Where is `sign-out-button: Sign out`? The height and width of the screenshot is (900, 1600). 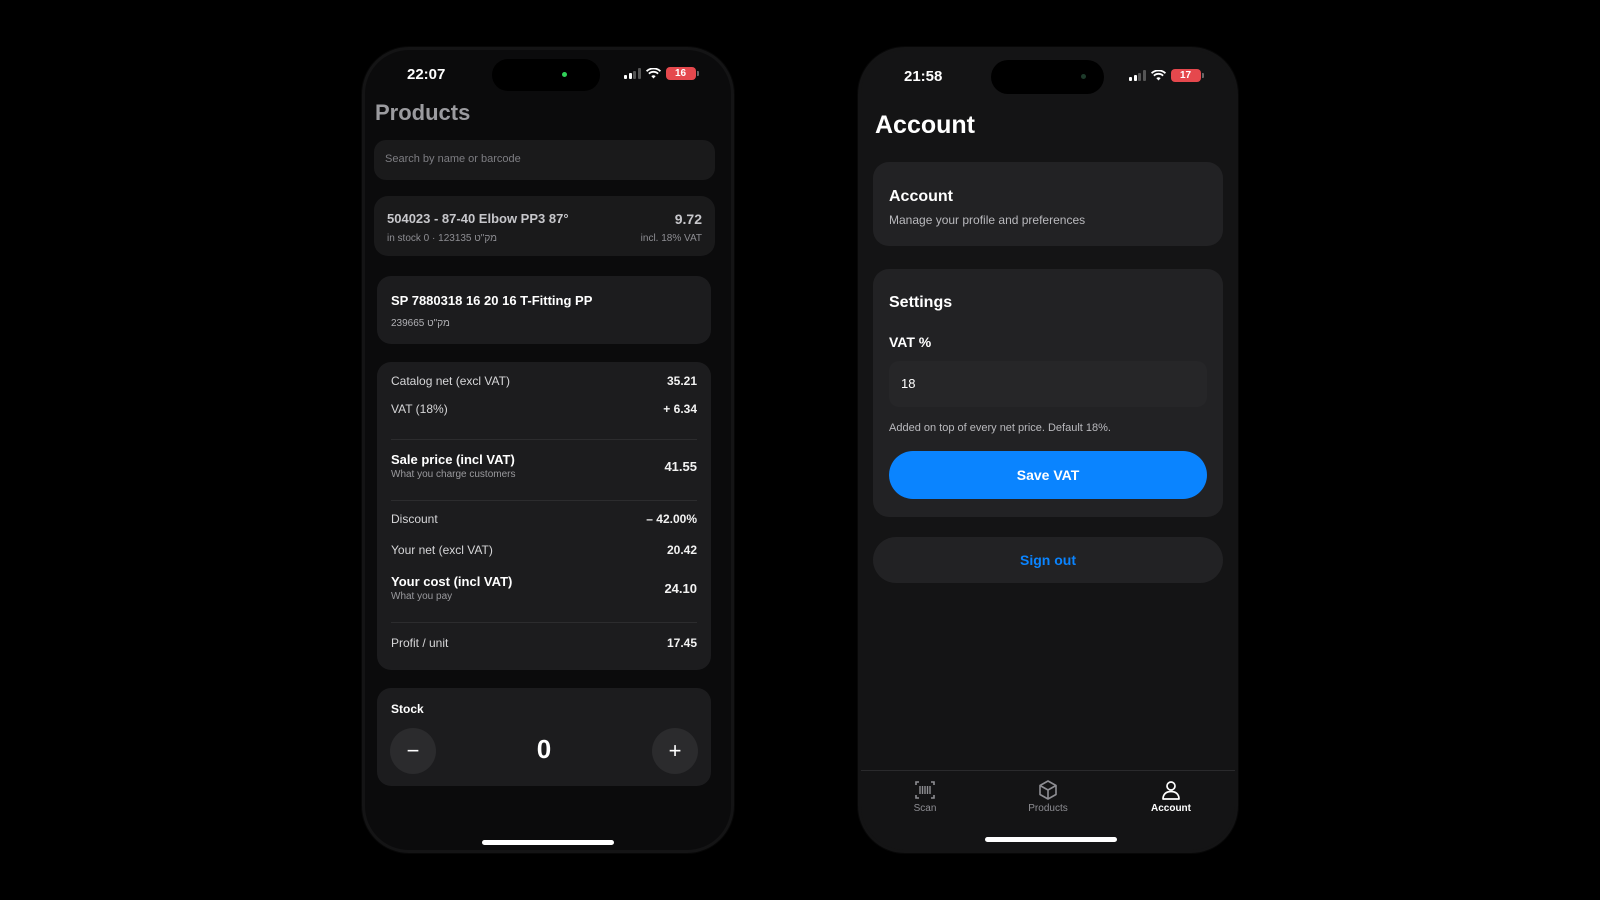 sign-out-button: Sign out is located at coordinates (1048, 560).